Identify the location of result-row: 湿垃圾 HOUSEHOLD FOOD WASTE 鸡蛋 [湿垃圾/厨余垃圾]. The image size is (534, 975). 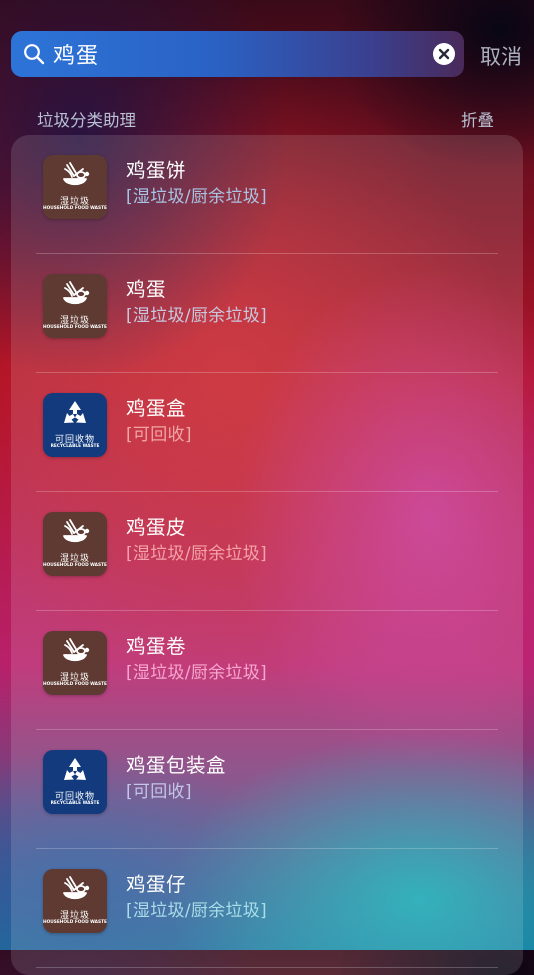
(267, 313).